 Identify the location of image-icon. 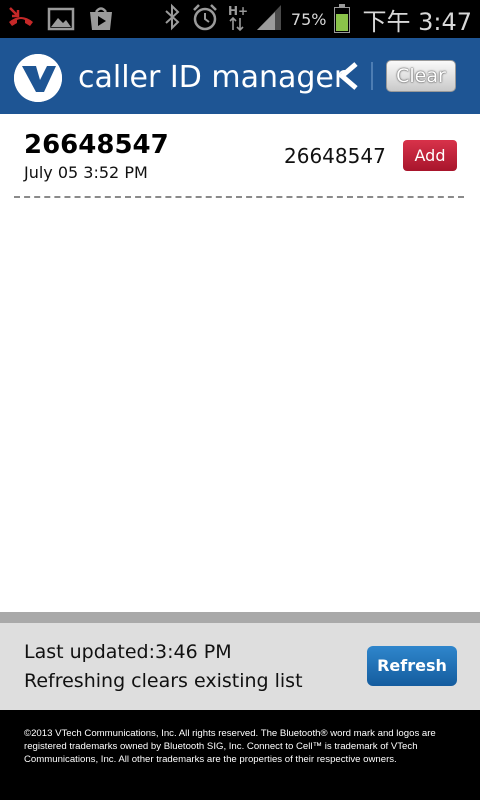
(61, 21).